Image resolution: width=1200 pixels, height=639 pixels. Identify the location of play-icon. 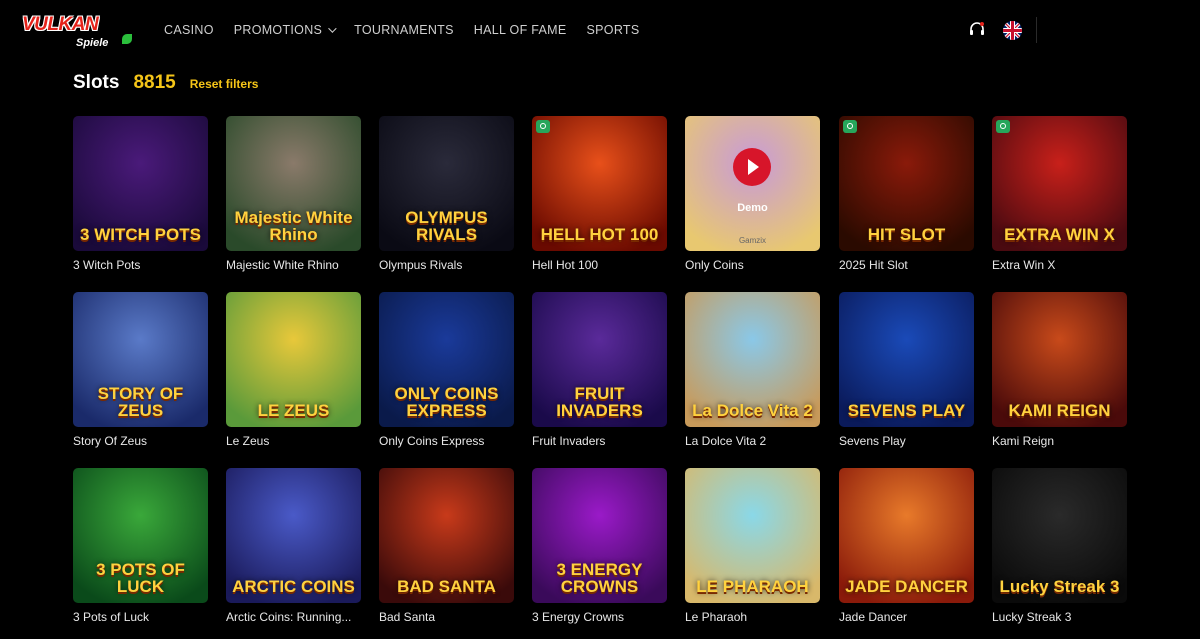
(752, 167).